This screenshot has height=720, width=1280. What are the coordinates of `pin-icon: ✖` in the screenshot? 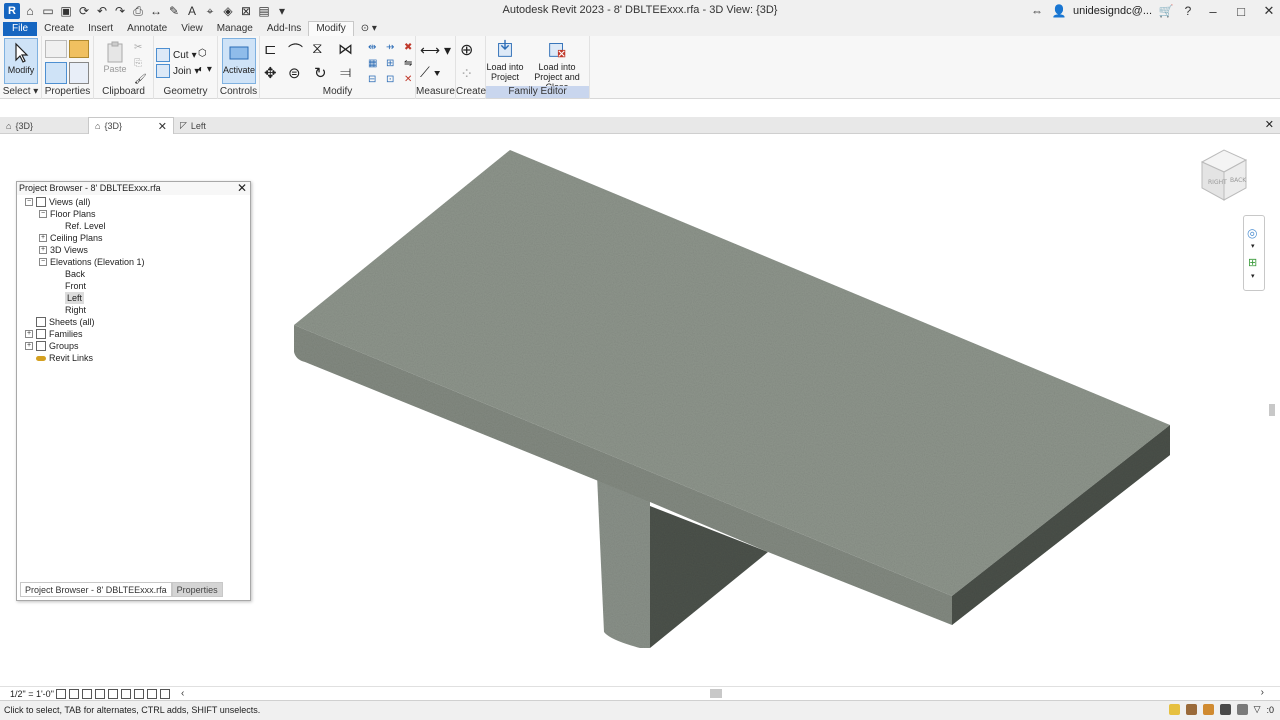 It's located at (408, 47).